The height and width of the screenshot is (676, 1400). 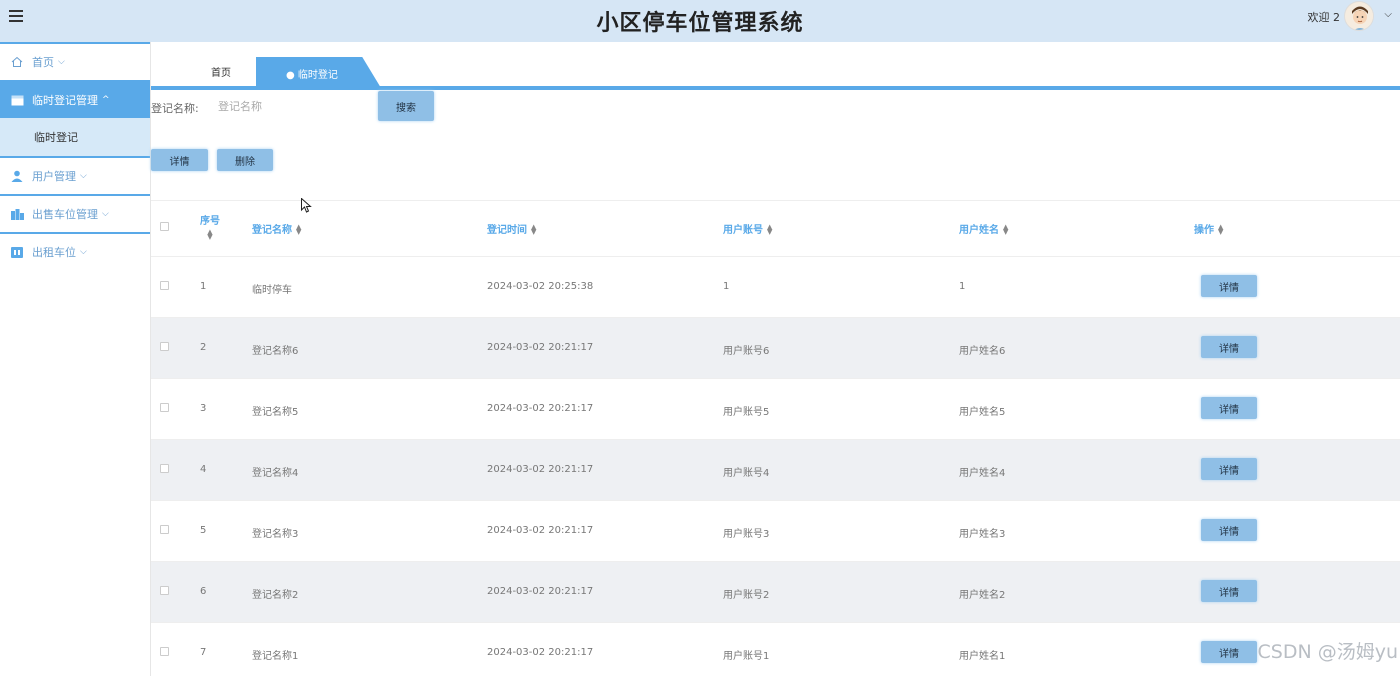 What do you see at coordinates (276, 229) in the screenshot?
I see `column-header-name: 登记名称 ▲ ▼` at bounding box center [276, 229].